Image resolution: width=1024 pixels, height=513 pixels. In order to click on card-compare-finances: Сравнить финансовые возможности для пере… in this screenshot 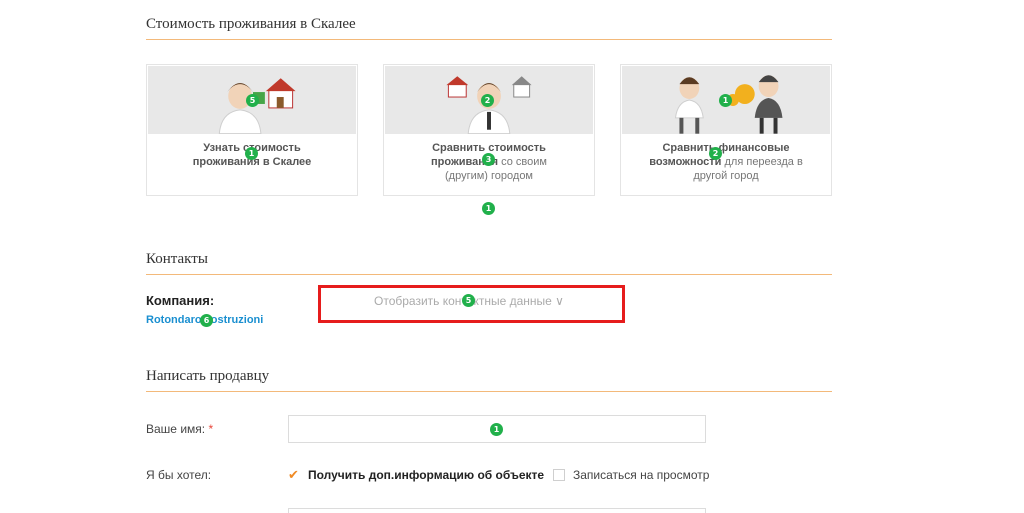, I will do `click(726, 130)`.